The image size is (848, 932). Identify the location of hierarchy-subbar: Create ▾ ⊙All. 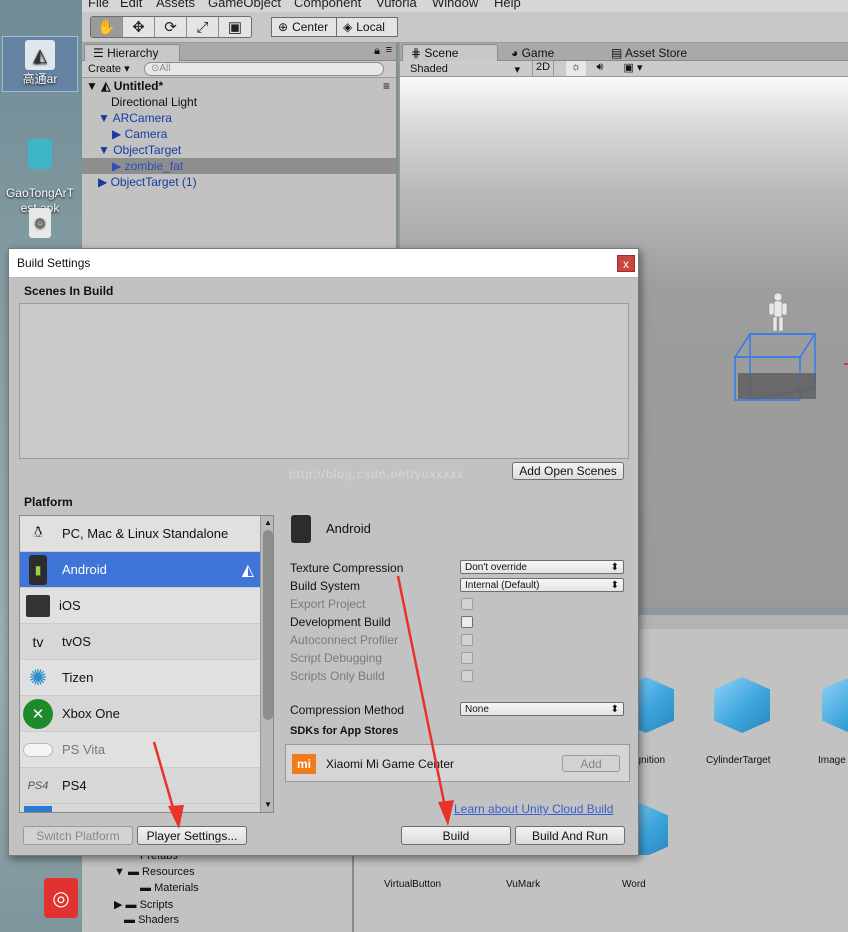
(239, 69).